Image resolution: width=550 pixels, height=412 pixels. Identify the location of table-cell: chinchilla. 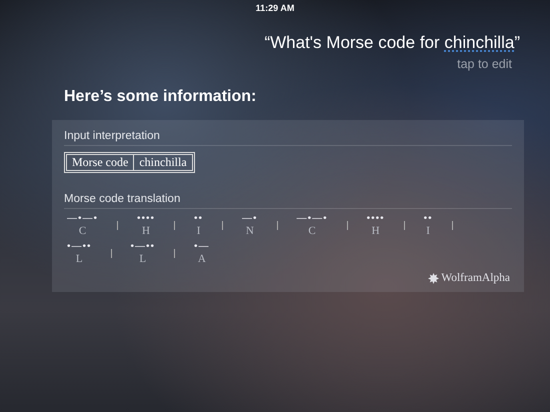
(163, 162).